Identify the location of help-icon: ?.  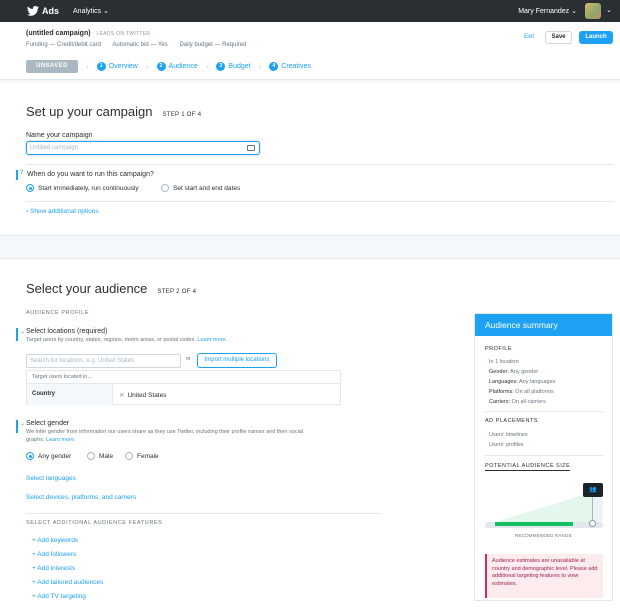
(19, 175).